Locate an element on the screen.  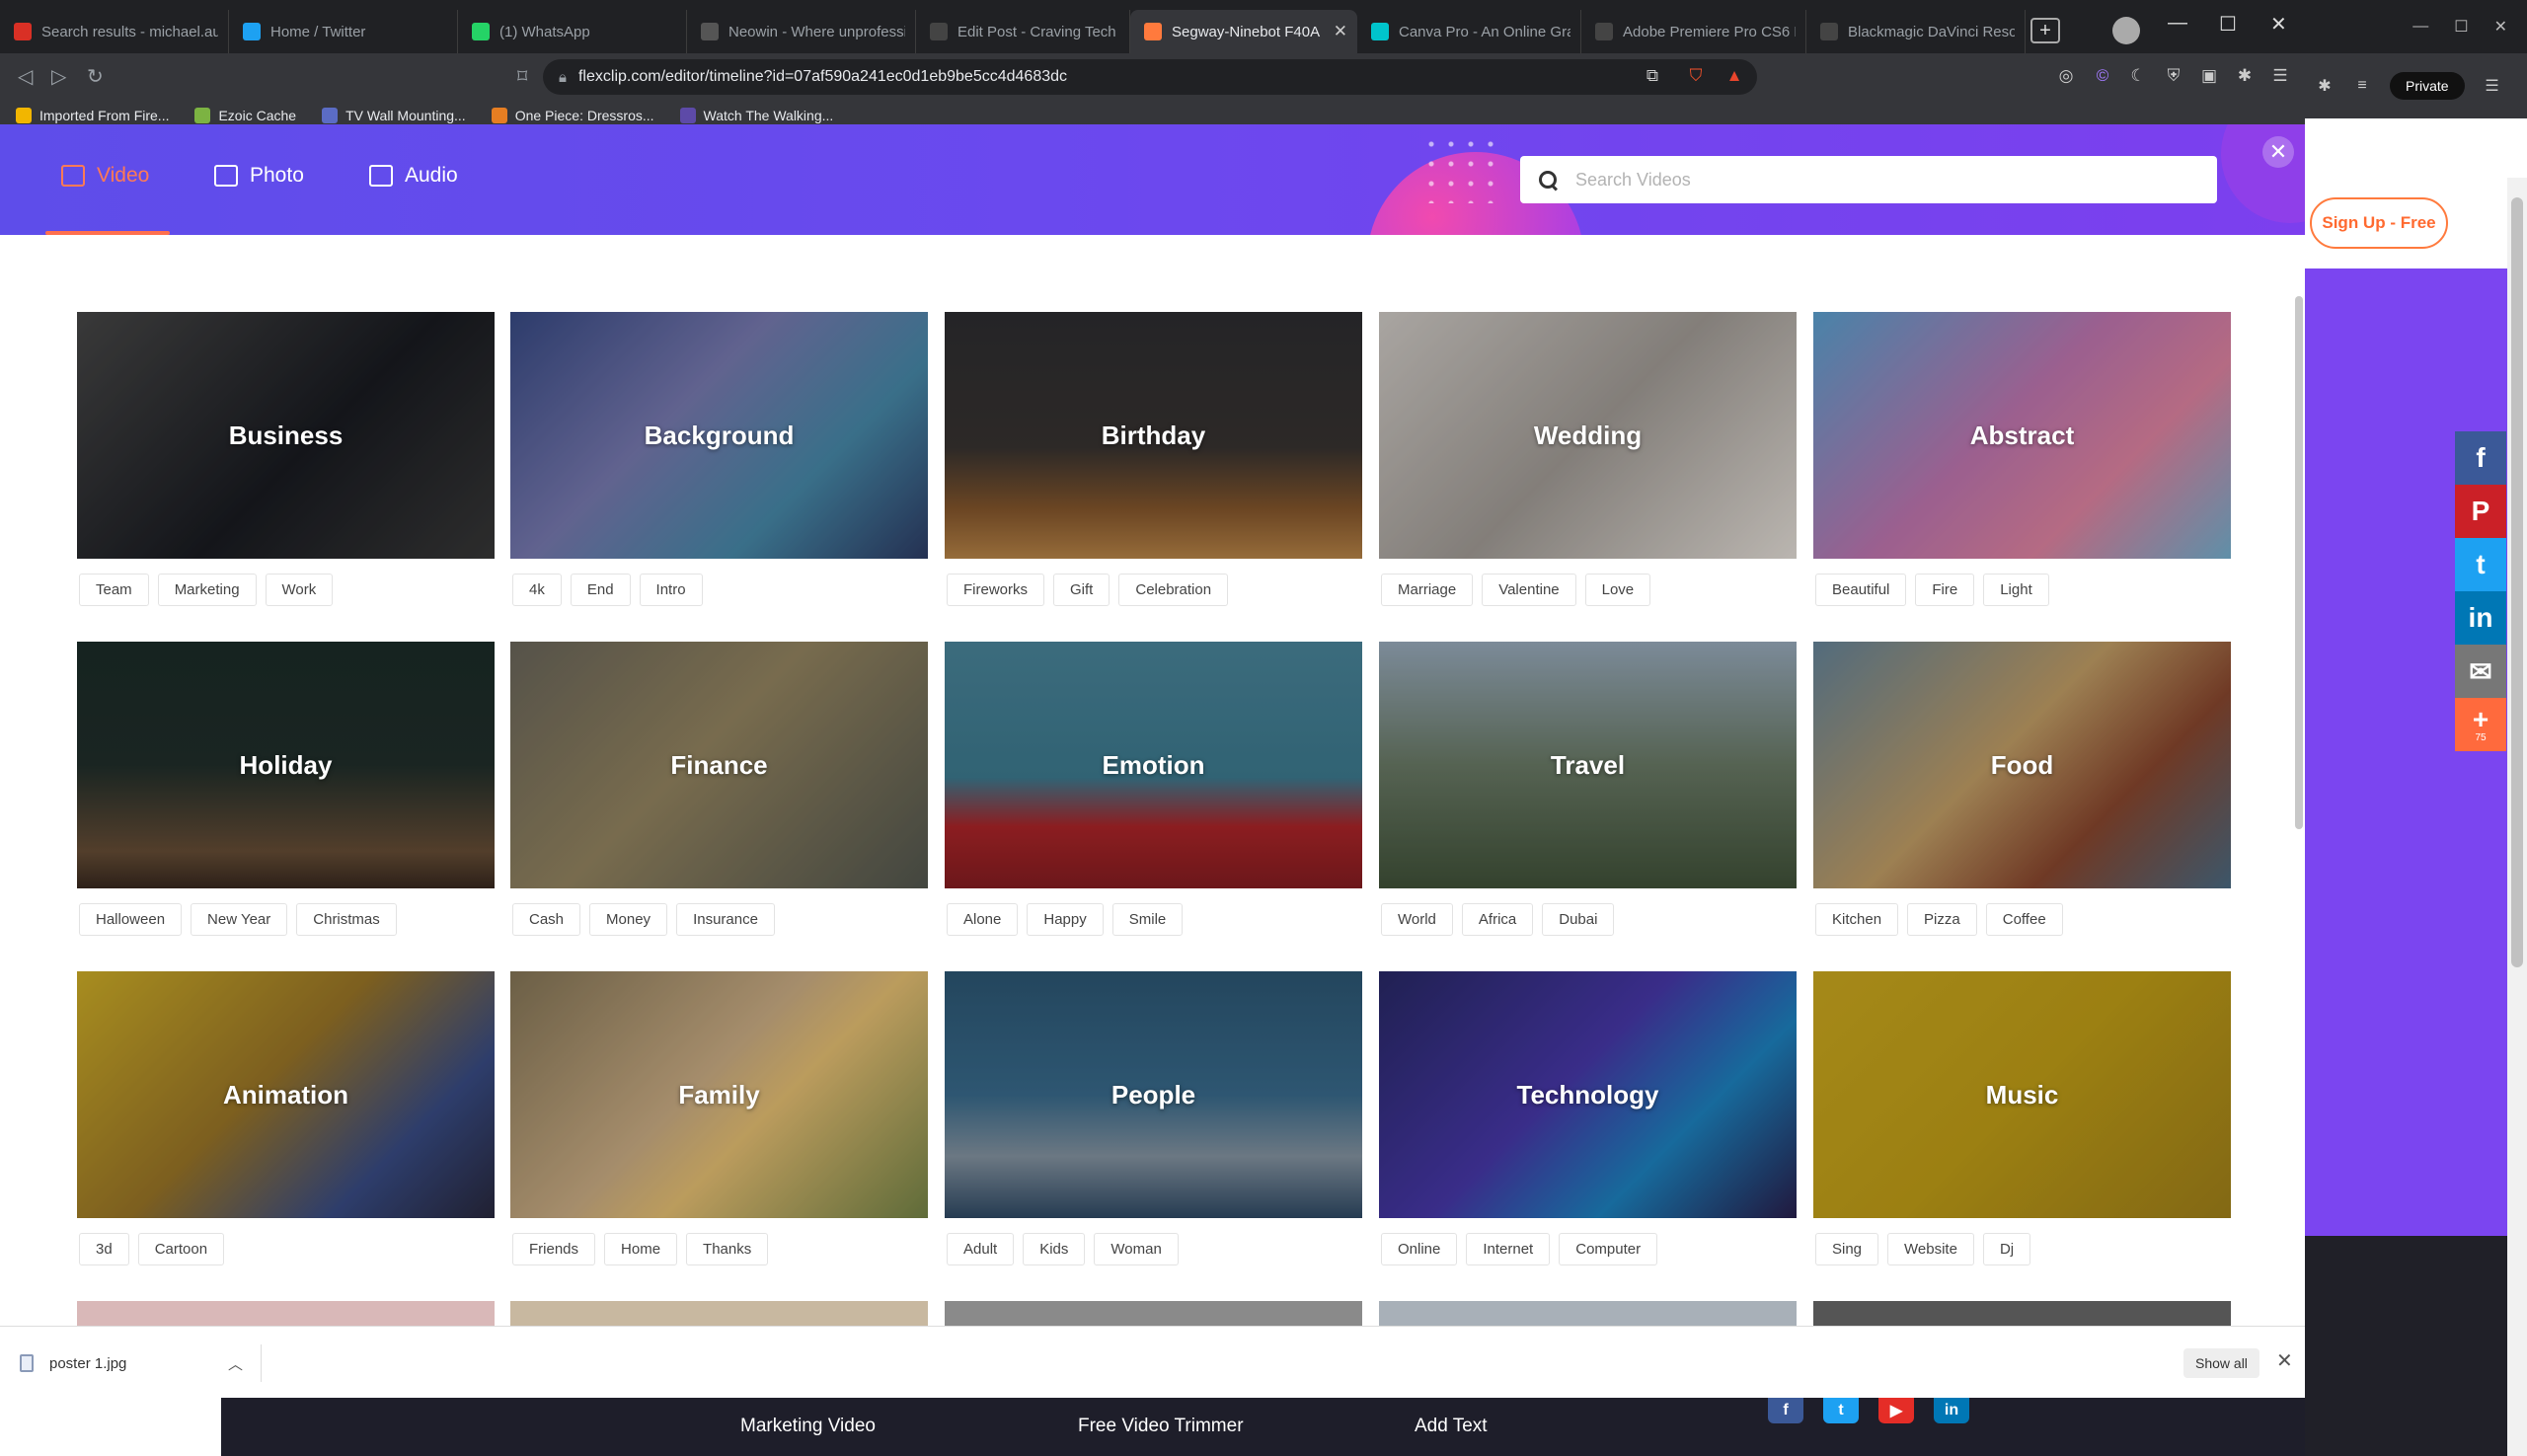
category-thumbnail: Wedding is located at coordinates (1588, 435).